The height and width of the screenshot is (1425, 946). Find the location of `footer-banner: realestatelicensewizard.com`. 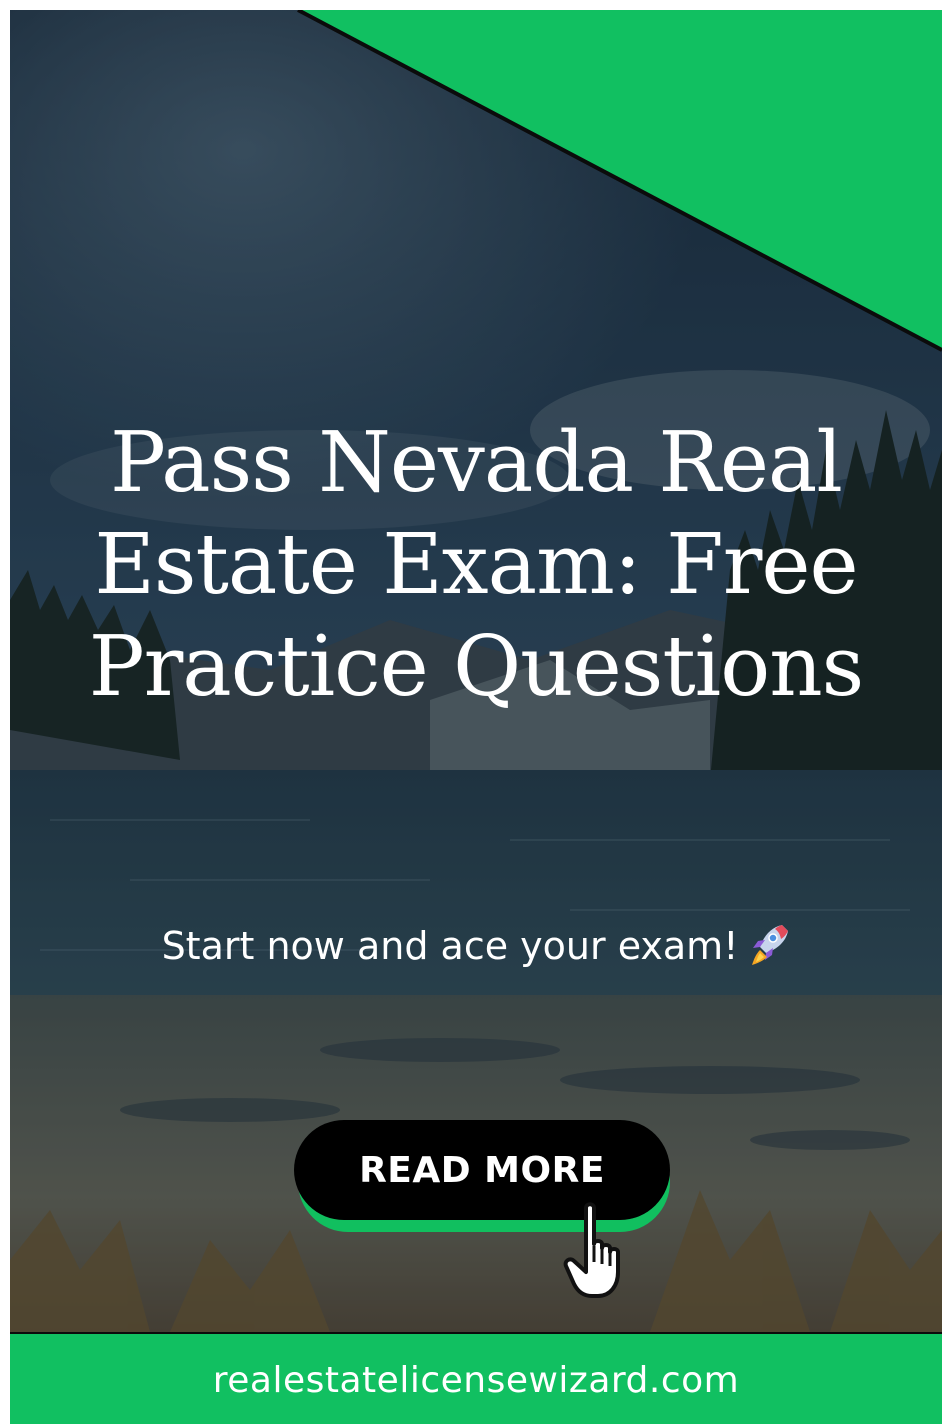

footer-banner: realestatelicensewizard.com is located at coordinates (476, 1378).